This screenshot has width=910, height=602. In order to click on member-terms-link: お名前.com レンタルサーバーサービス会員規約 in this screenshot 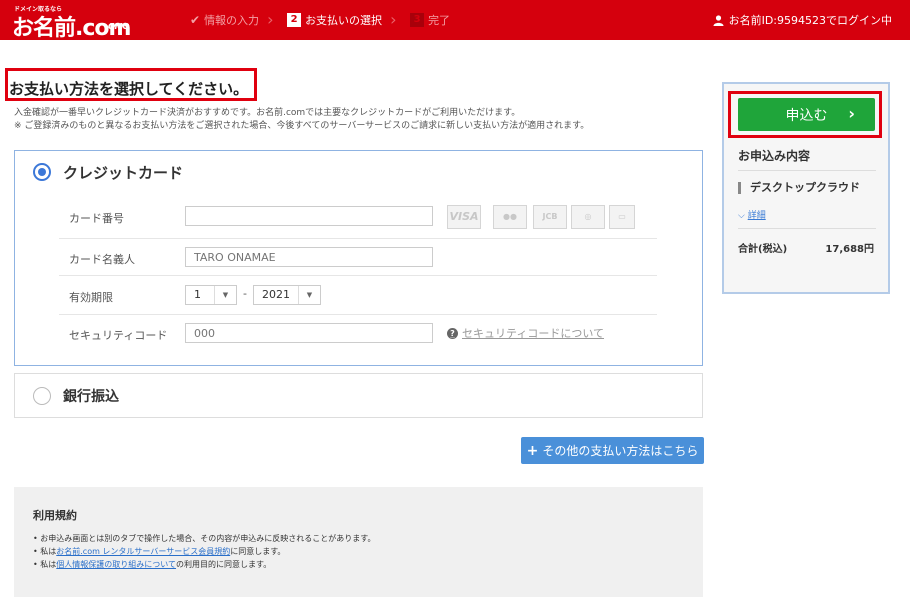, I will do `click(143, 551)`.